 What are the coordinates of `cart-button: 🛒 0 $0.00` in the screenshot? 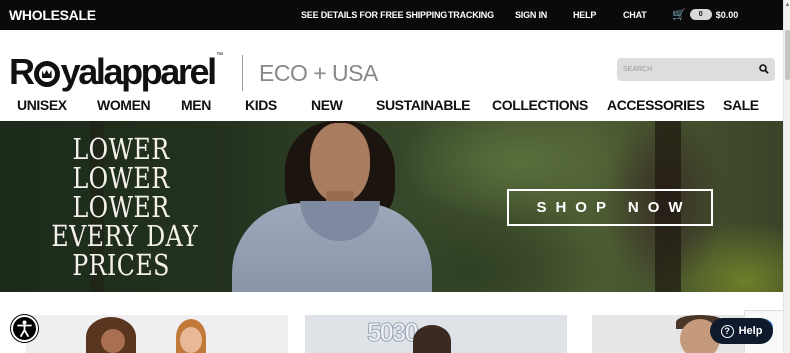 It's located at (705, 14).